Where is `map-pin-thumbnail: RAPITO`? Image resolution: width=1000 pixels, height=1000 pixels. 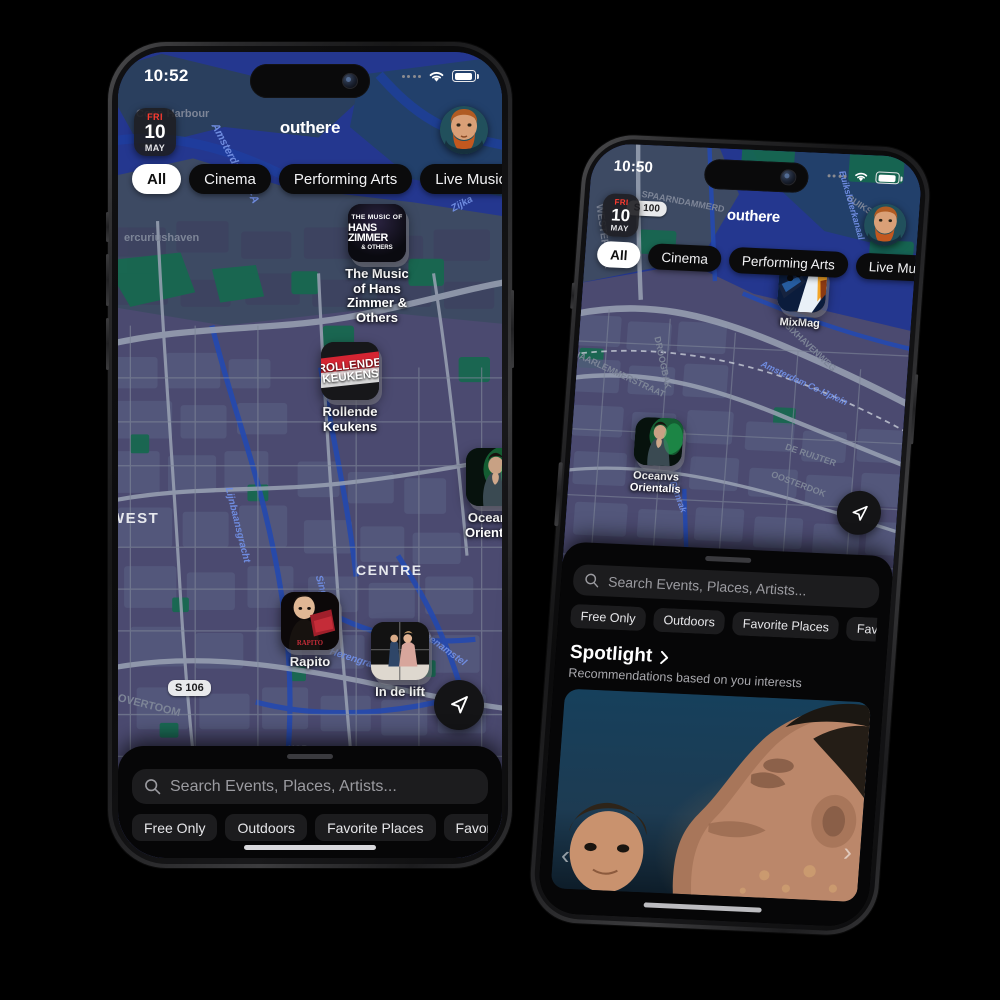
map-pin-thumbnail: RAPITO is located at coordinates (310, 621).